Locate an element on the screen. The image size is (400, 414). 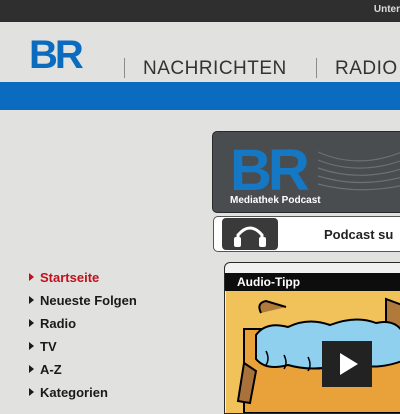
sidenav-item-neueste-folgen: Neueste Folgen is located at coordinates (99, 300).